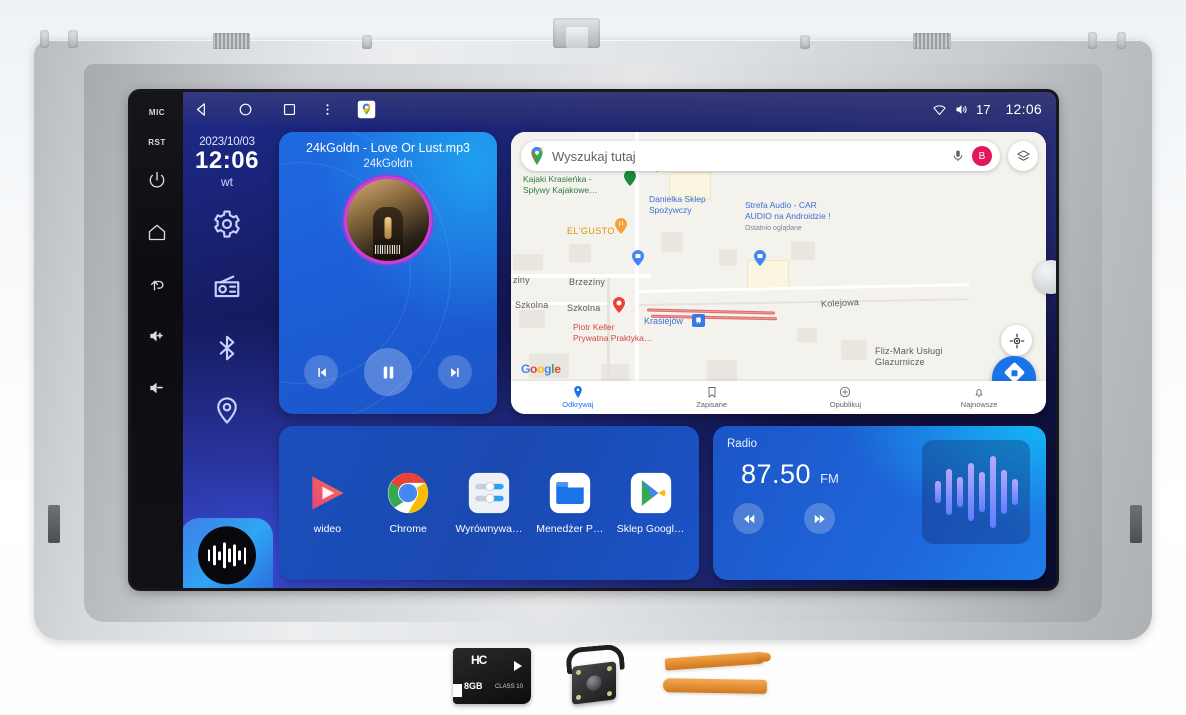  What do you see at coordinates (388, 164) in the screenshot?
I see `music-artist: 24kGoldn` at bounding box center [388, 164].